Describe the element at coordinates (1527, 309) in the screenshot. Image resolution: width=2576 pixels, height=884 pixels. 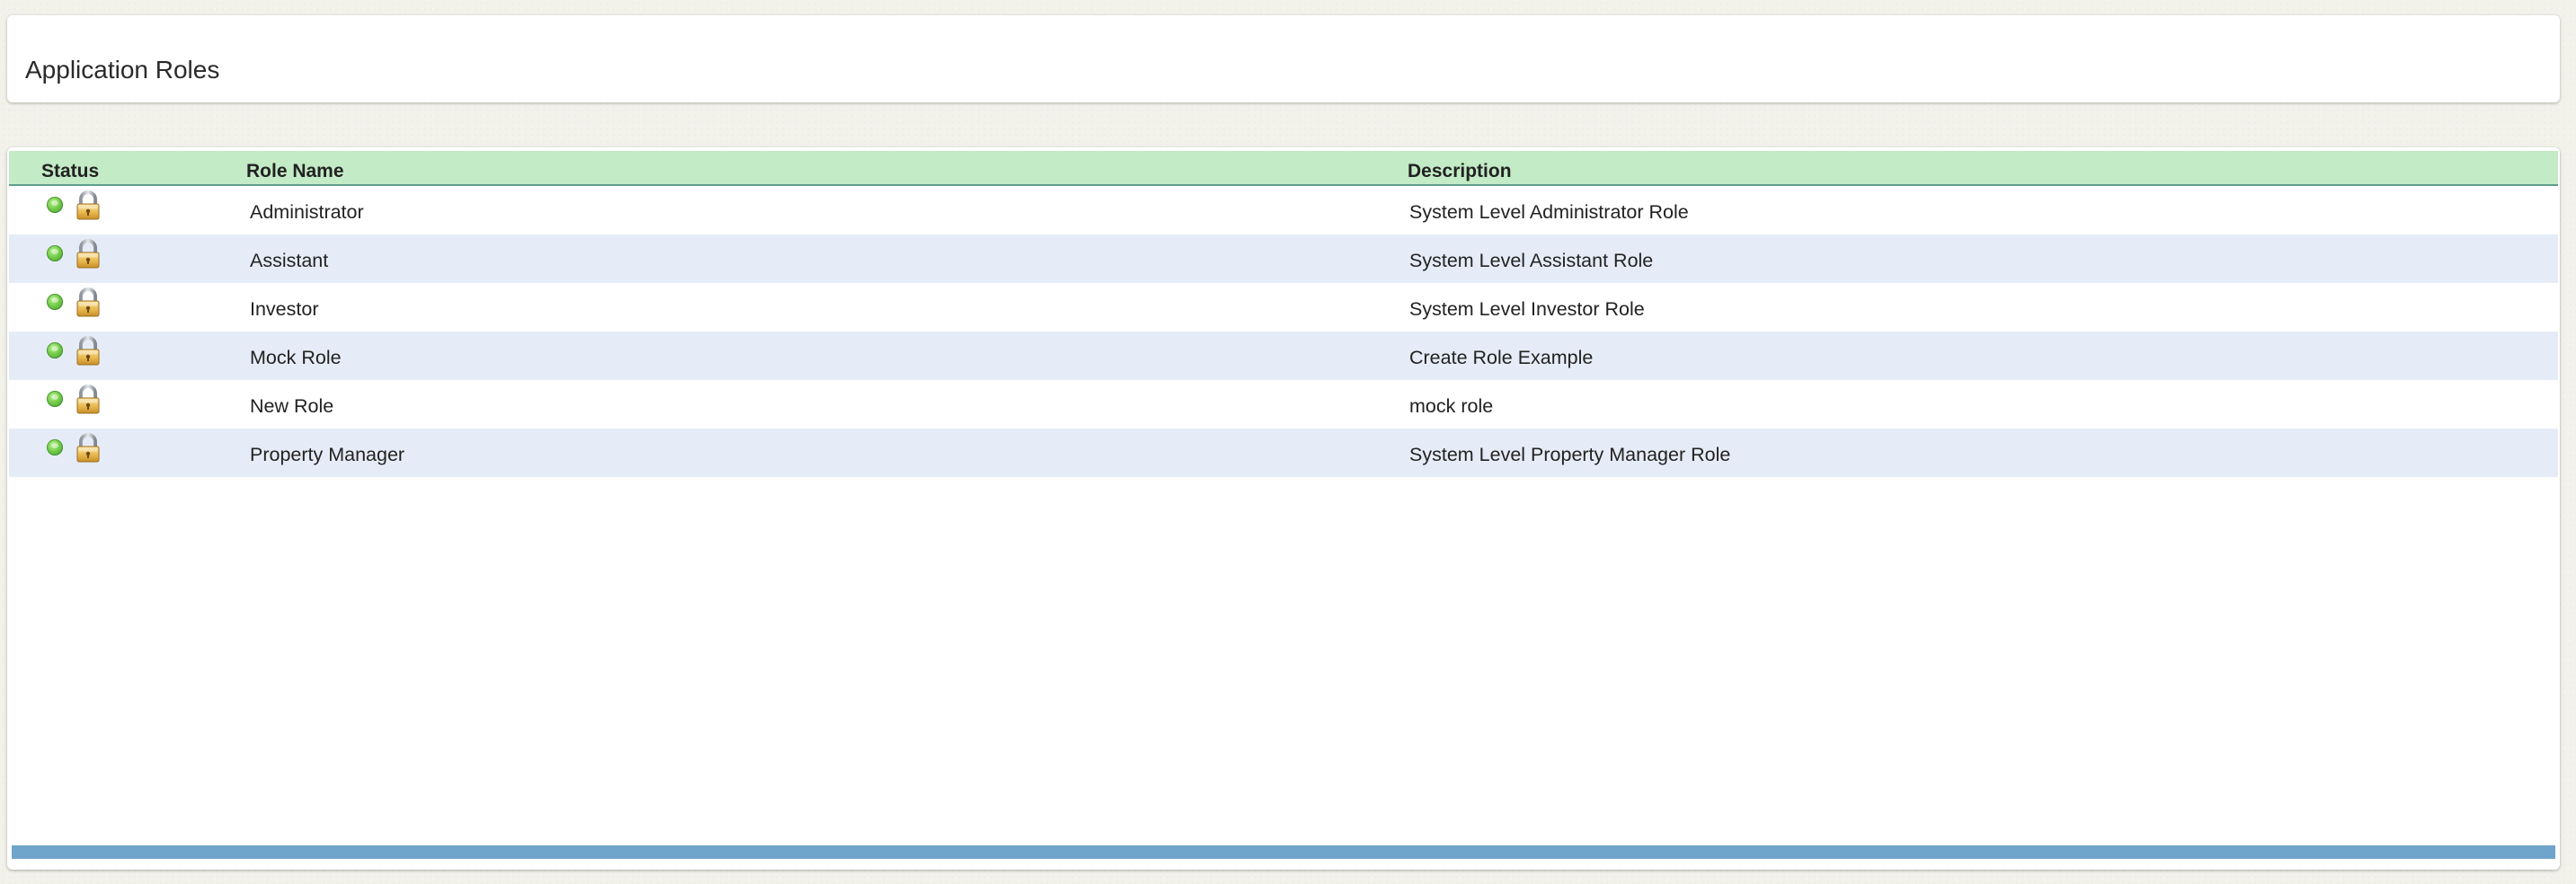
I see `description-cell: System Level Investor Role` at that location.